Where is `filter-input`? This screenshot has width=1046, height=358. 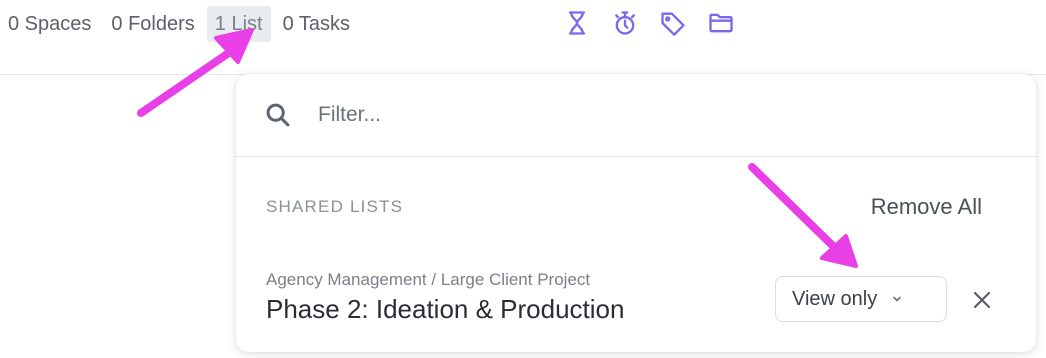
filter-input is located at coordinates (618, 115).